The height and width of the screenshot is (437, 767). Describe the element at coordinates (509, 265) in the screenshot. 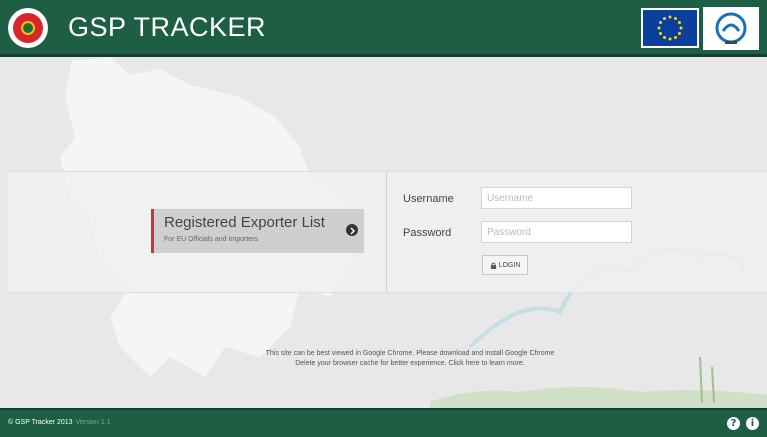

I see `login-button-label: LOGIN` at that location.